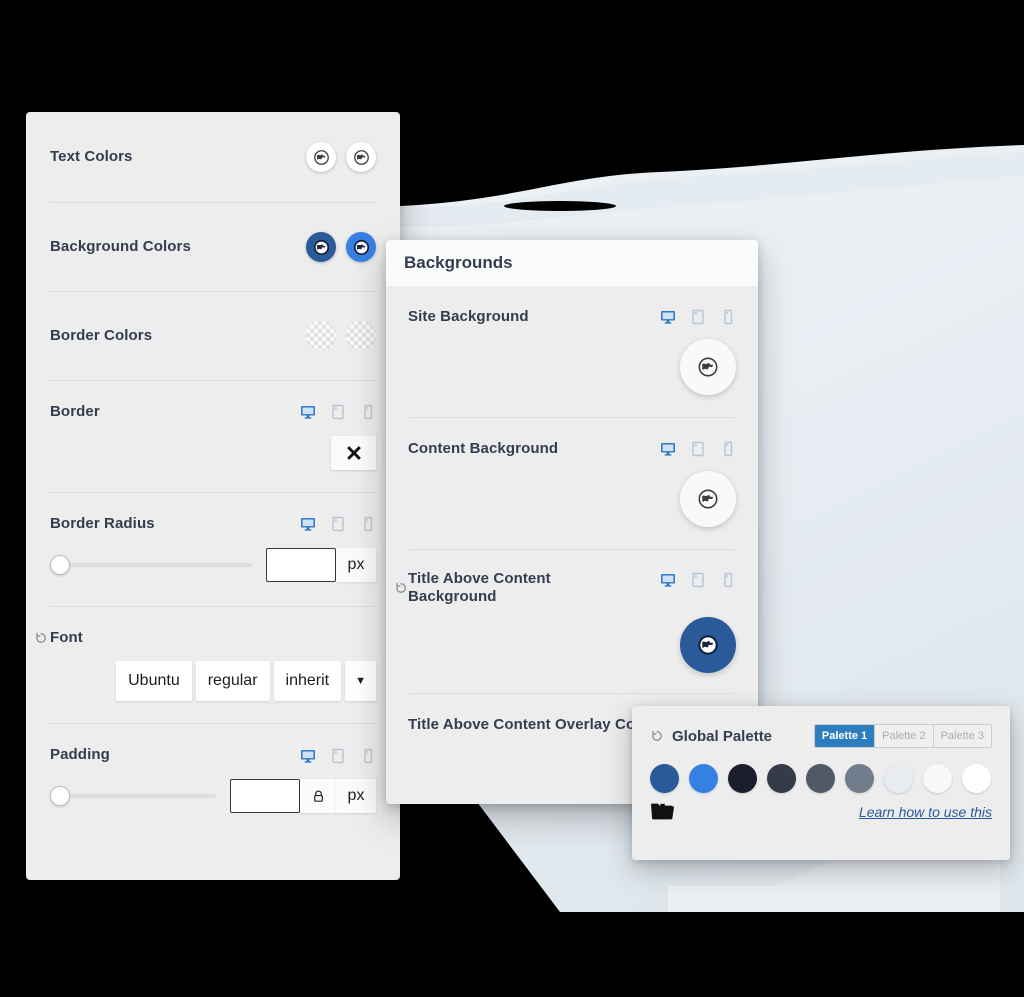 The width and height of the screenshot is (1024, 997). Describe the element at coordinates (80, 755) in the screenshot. I see `row-label-padding: Padding` at that location.